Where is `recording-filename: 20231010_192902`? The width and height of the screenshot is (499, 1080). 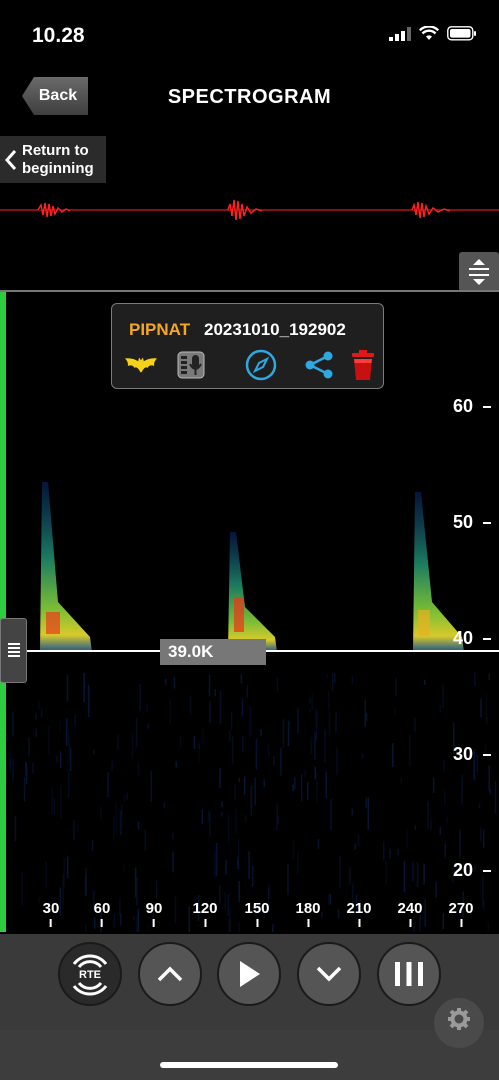 recording-filename: 20231010_192902 is located at coordinates (275, 329).